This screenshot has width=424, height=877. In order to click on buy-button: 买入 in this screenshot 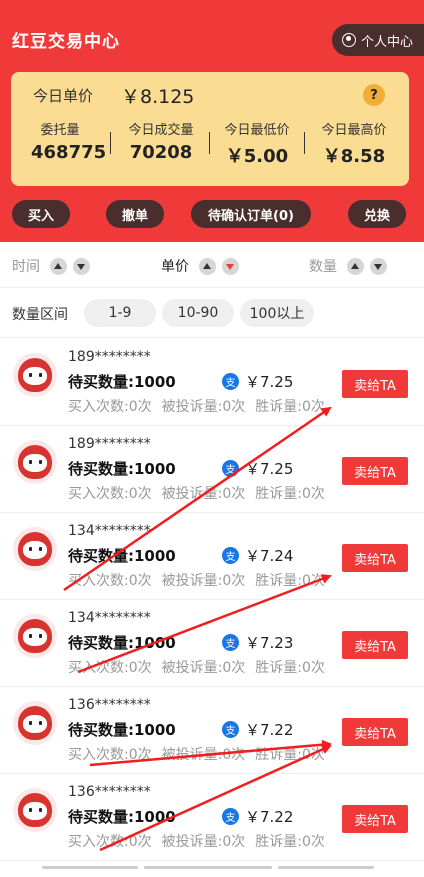, I will do `click(41, 214)`.